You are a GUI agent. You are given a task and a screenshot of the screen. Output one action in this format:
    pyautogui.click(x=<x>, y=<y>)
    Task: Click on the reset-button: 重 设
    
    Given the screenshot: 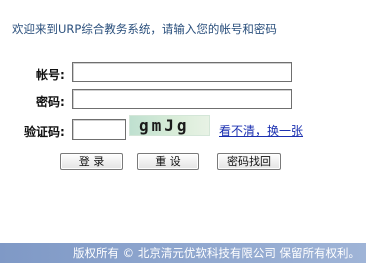 What is the action you would take?
    pyautogui.click(x=168, y=161)
    